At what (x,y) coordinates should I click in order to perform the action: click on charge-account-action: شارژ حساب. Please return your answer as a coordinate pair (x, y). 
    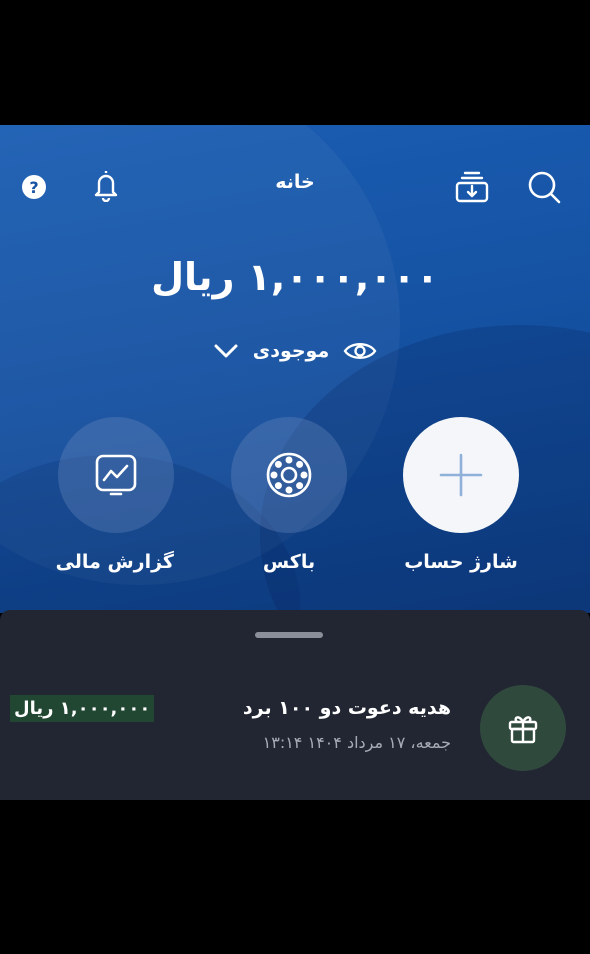
    Looking at the image, I should click on (461, 495).